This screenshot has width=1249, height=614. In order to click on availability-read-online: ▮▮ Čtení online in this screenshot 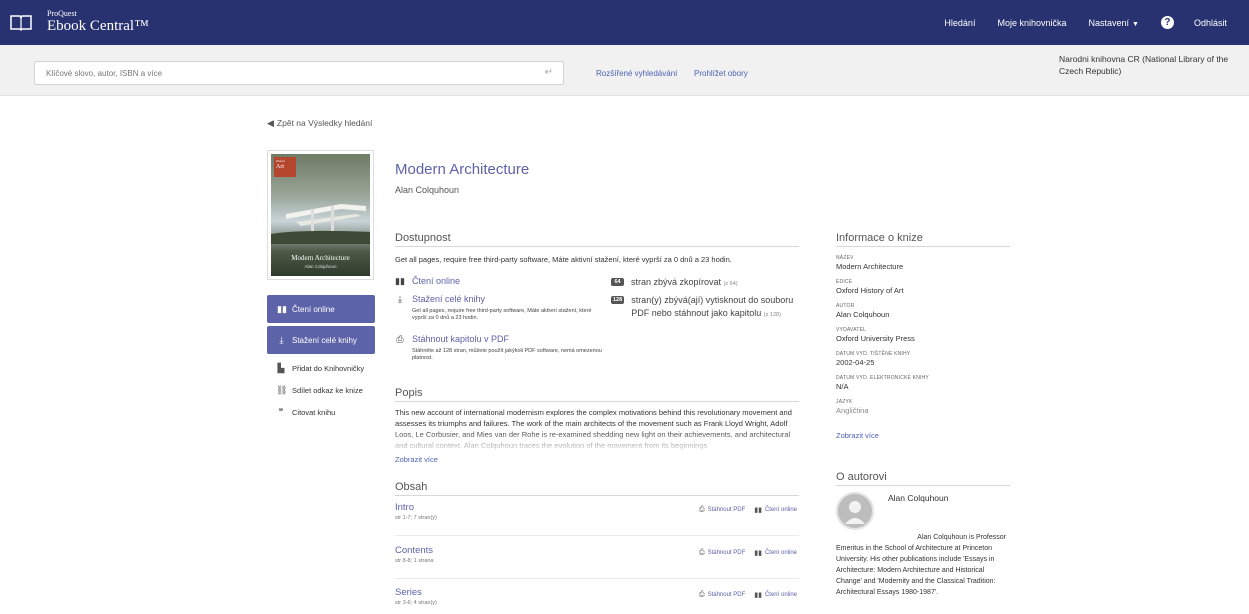, I will do `click(427, 281)`.